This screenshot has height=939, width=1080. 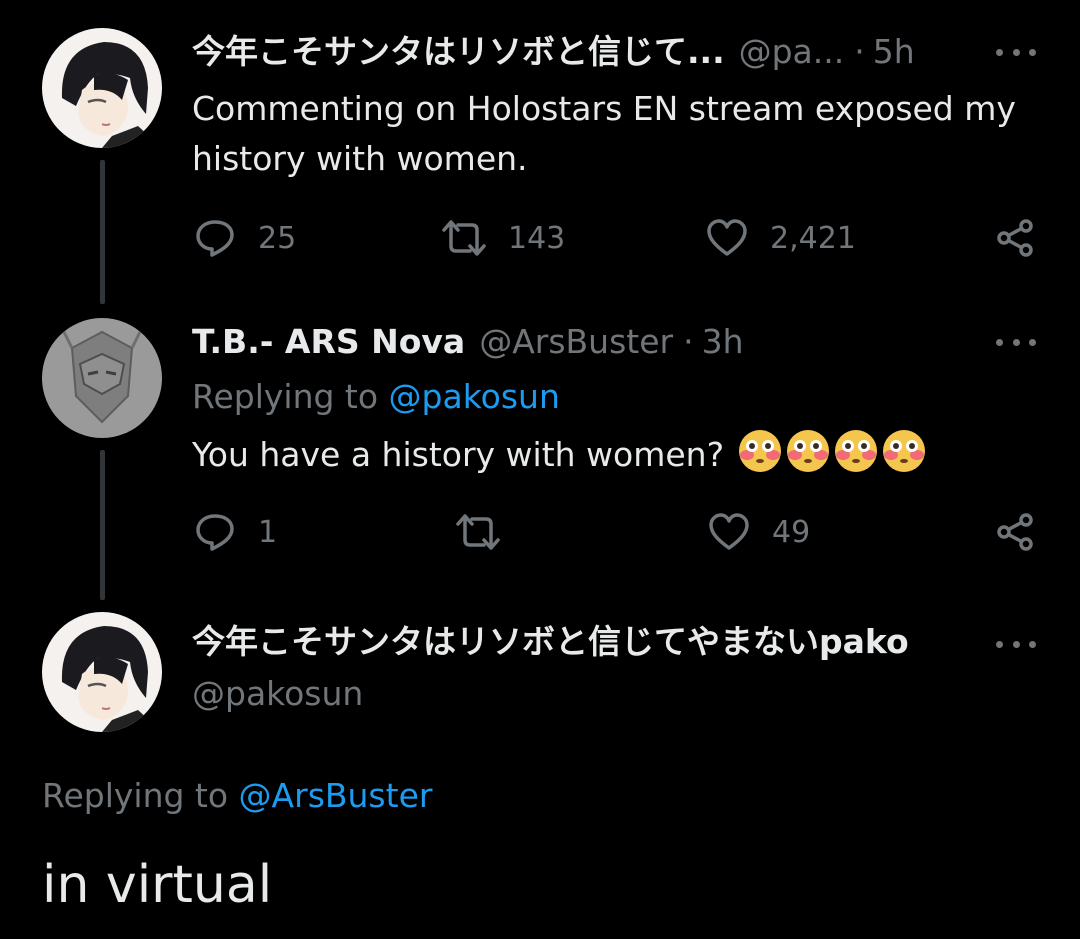 I want to click on avatar-arsbuster, so click(x=102, y=378).